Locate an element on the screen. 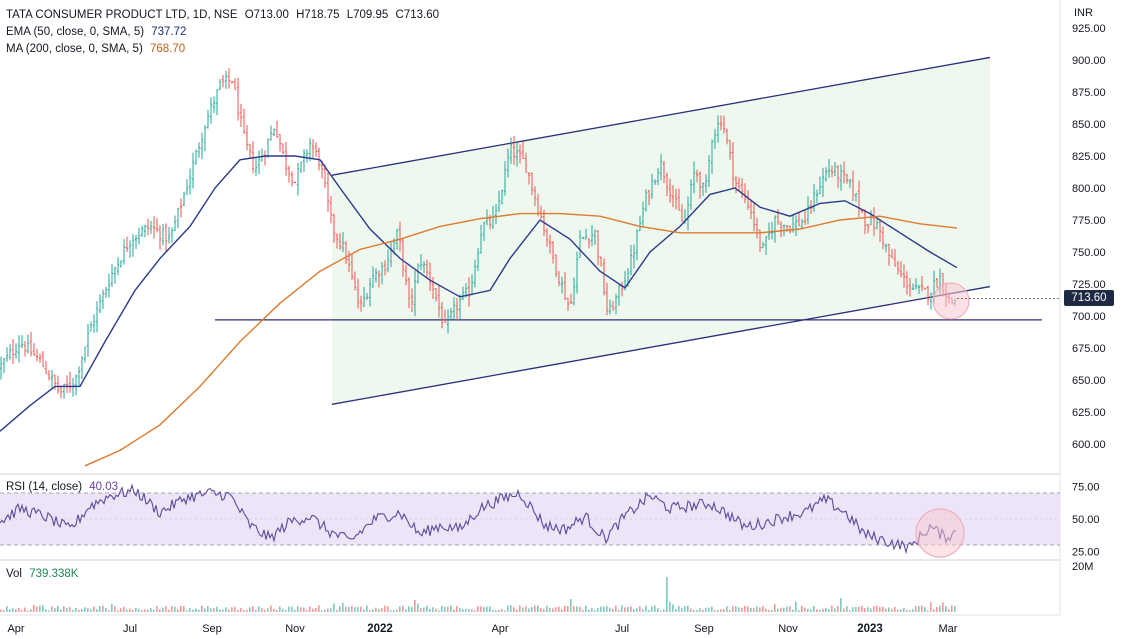 The height and width of the screenshot is (639, 1123). ma-legend: MA (200, close, 0, SMA, 5) 768.70 is located at coordinates (97, 49).